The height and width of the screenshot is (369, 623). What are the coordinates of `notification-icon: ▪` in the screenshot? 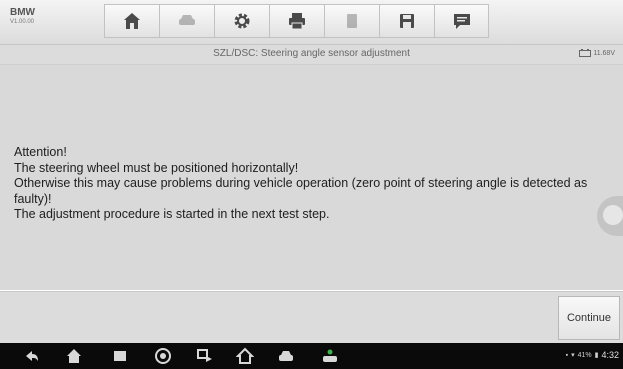 It's located at (567, 355).